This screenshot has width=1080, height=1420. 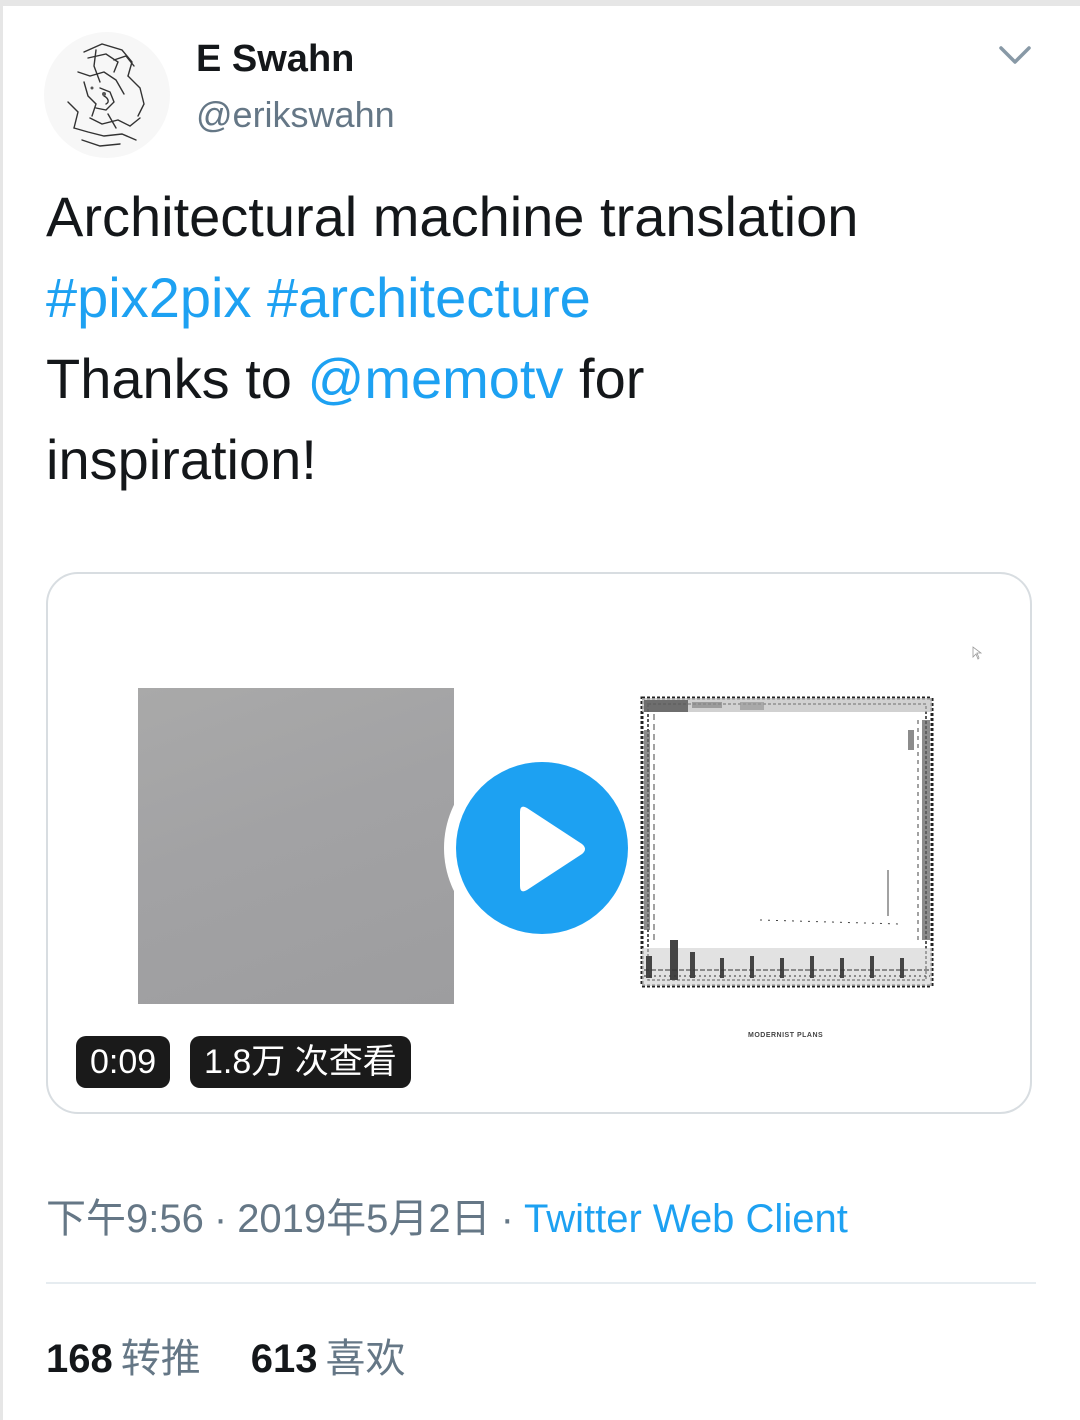 I want to click on tweet-stats: 168 转推 613 喜欢, so click(x=251, y=1355).